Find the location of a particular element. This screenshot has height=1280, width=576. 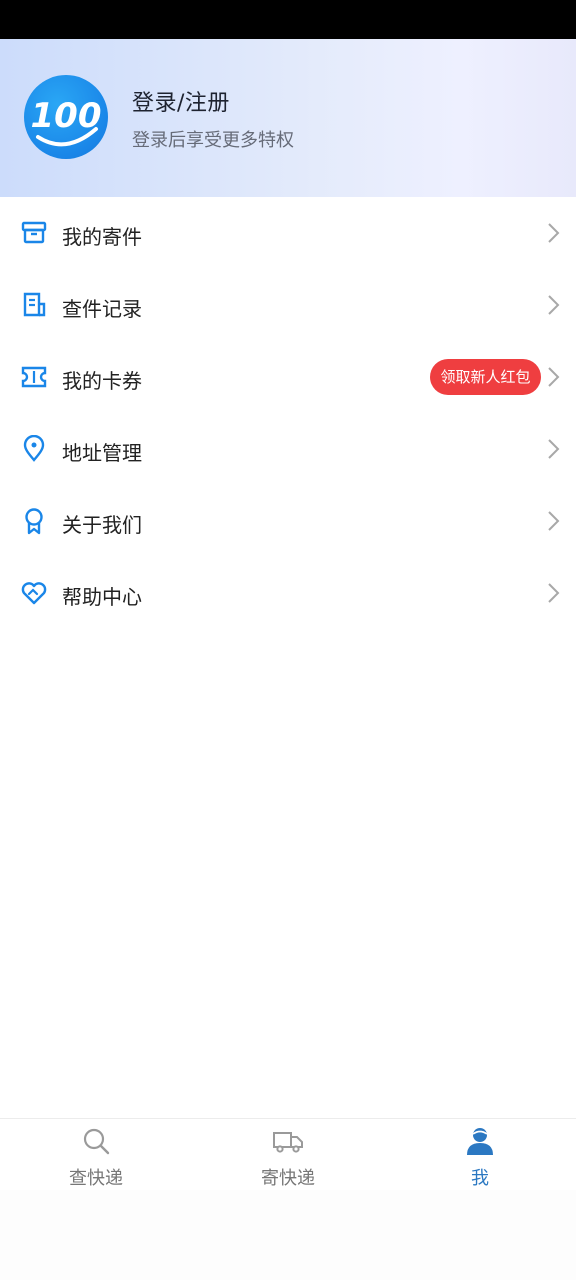

menu-item-my-shipments: 我的寄件 is located at coordinates (288, 233).